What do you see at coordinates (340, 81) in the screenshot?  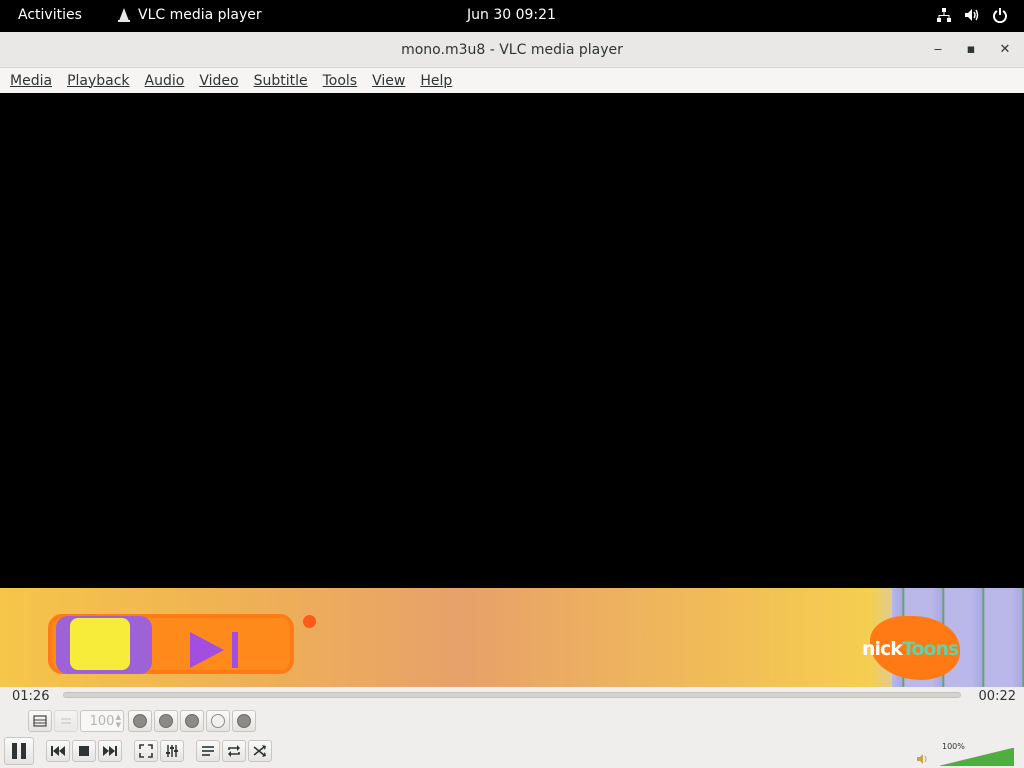 I see `menu-tools: Tools` at bounding box center [340, 81].